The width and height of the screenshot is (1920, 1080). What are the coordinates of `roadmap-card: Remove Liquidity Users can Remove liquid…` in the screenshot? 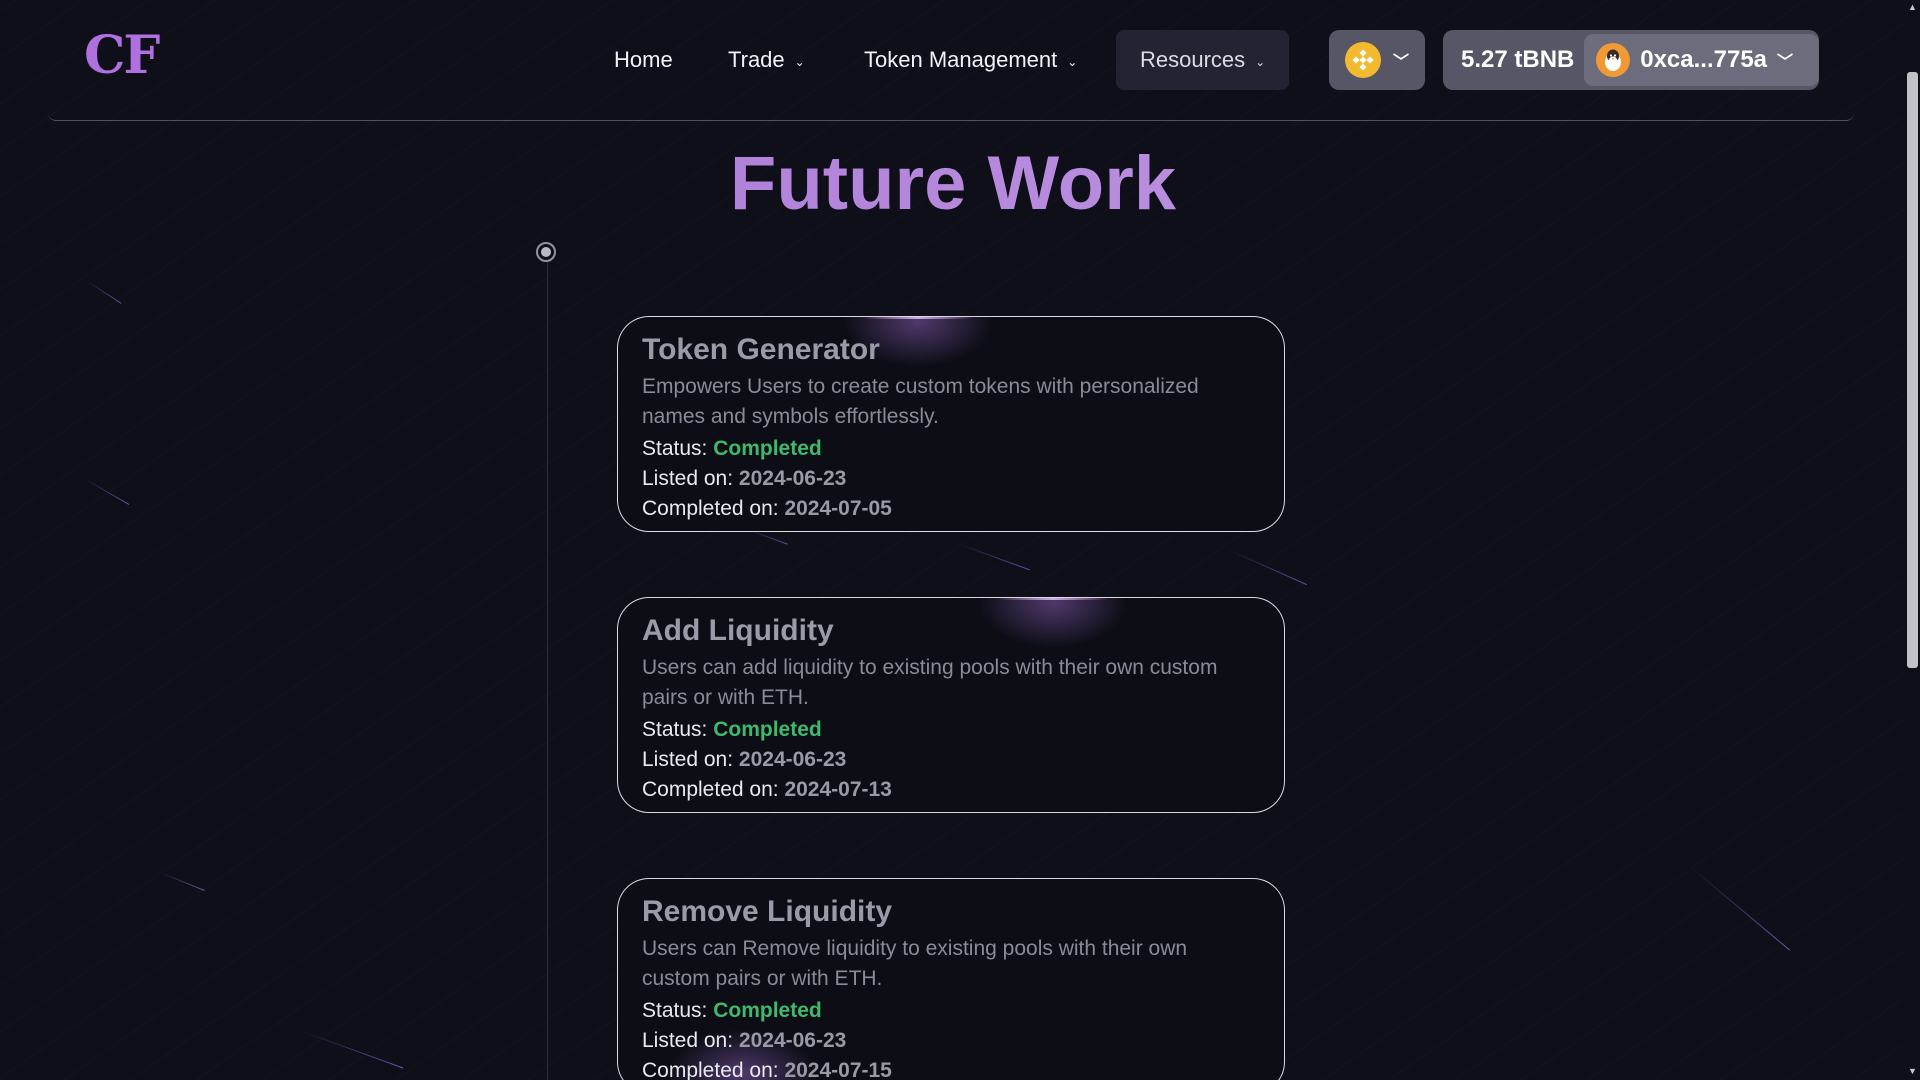 It's located at (951, 979).